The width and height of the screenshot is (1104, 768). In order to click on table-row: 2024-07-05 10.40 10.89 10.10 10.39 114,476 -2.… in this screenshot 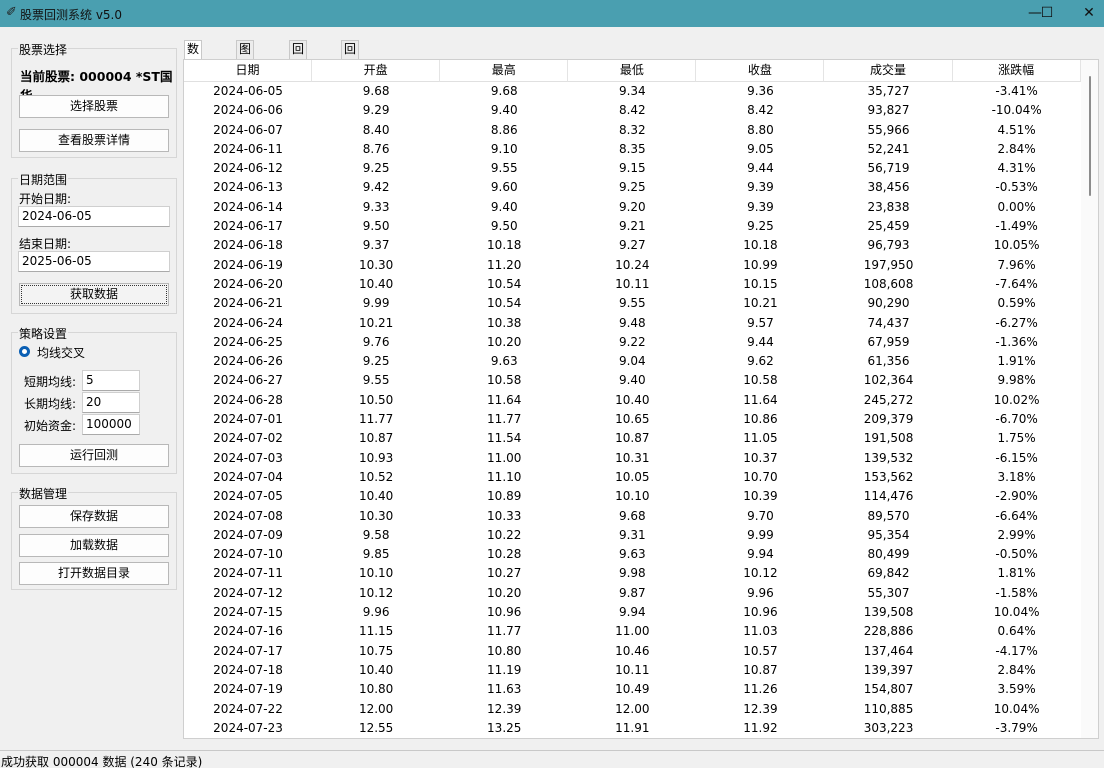, I will do `click(632, 496)`.